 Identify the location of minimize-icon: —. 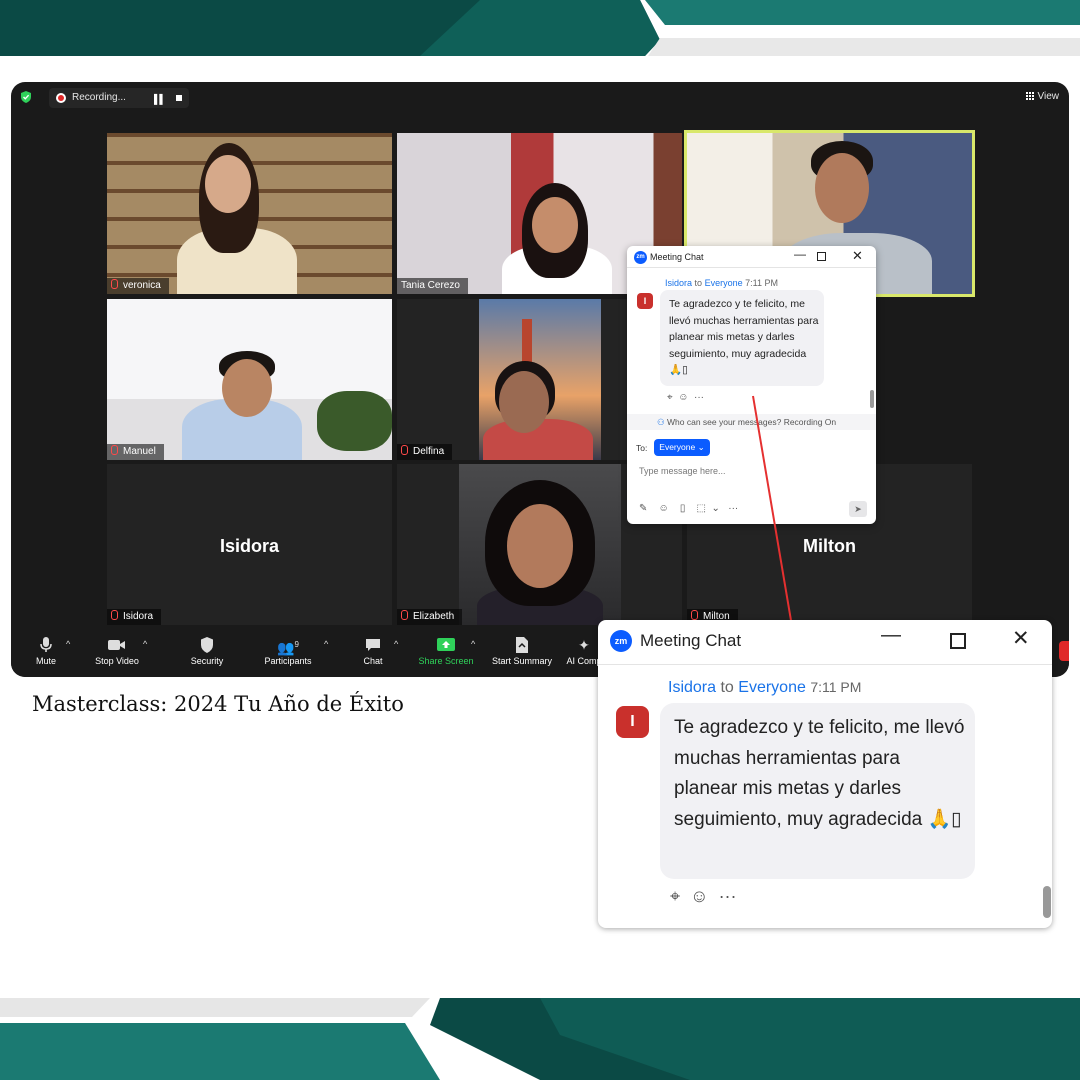
(891, 635).